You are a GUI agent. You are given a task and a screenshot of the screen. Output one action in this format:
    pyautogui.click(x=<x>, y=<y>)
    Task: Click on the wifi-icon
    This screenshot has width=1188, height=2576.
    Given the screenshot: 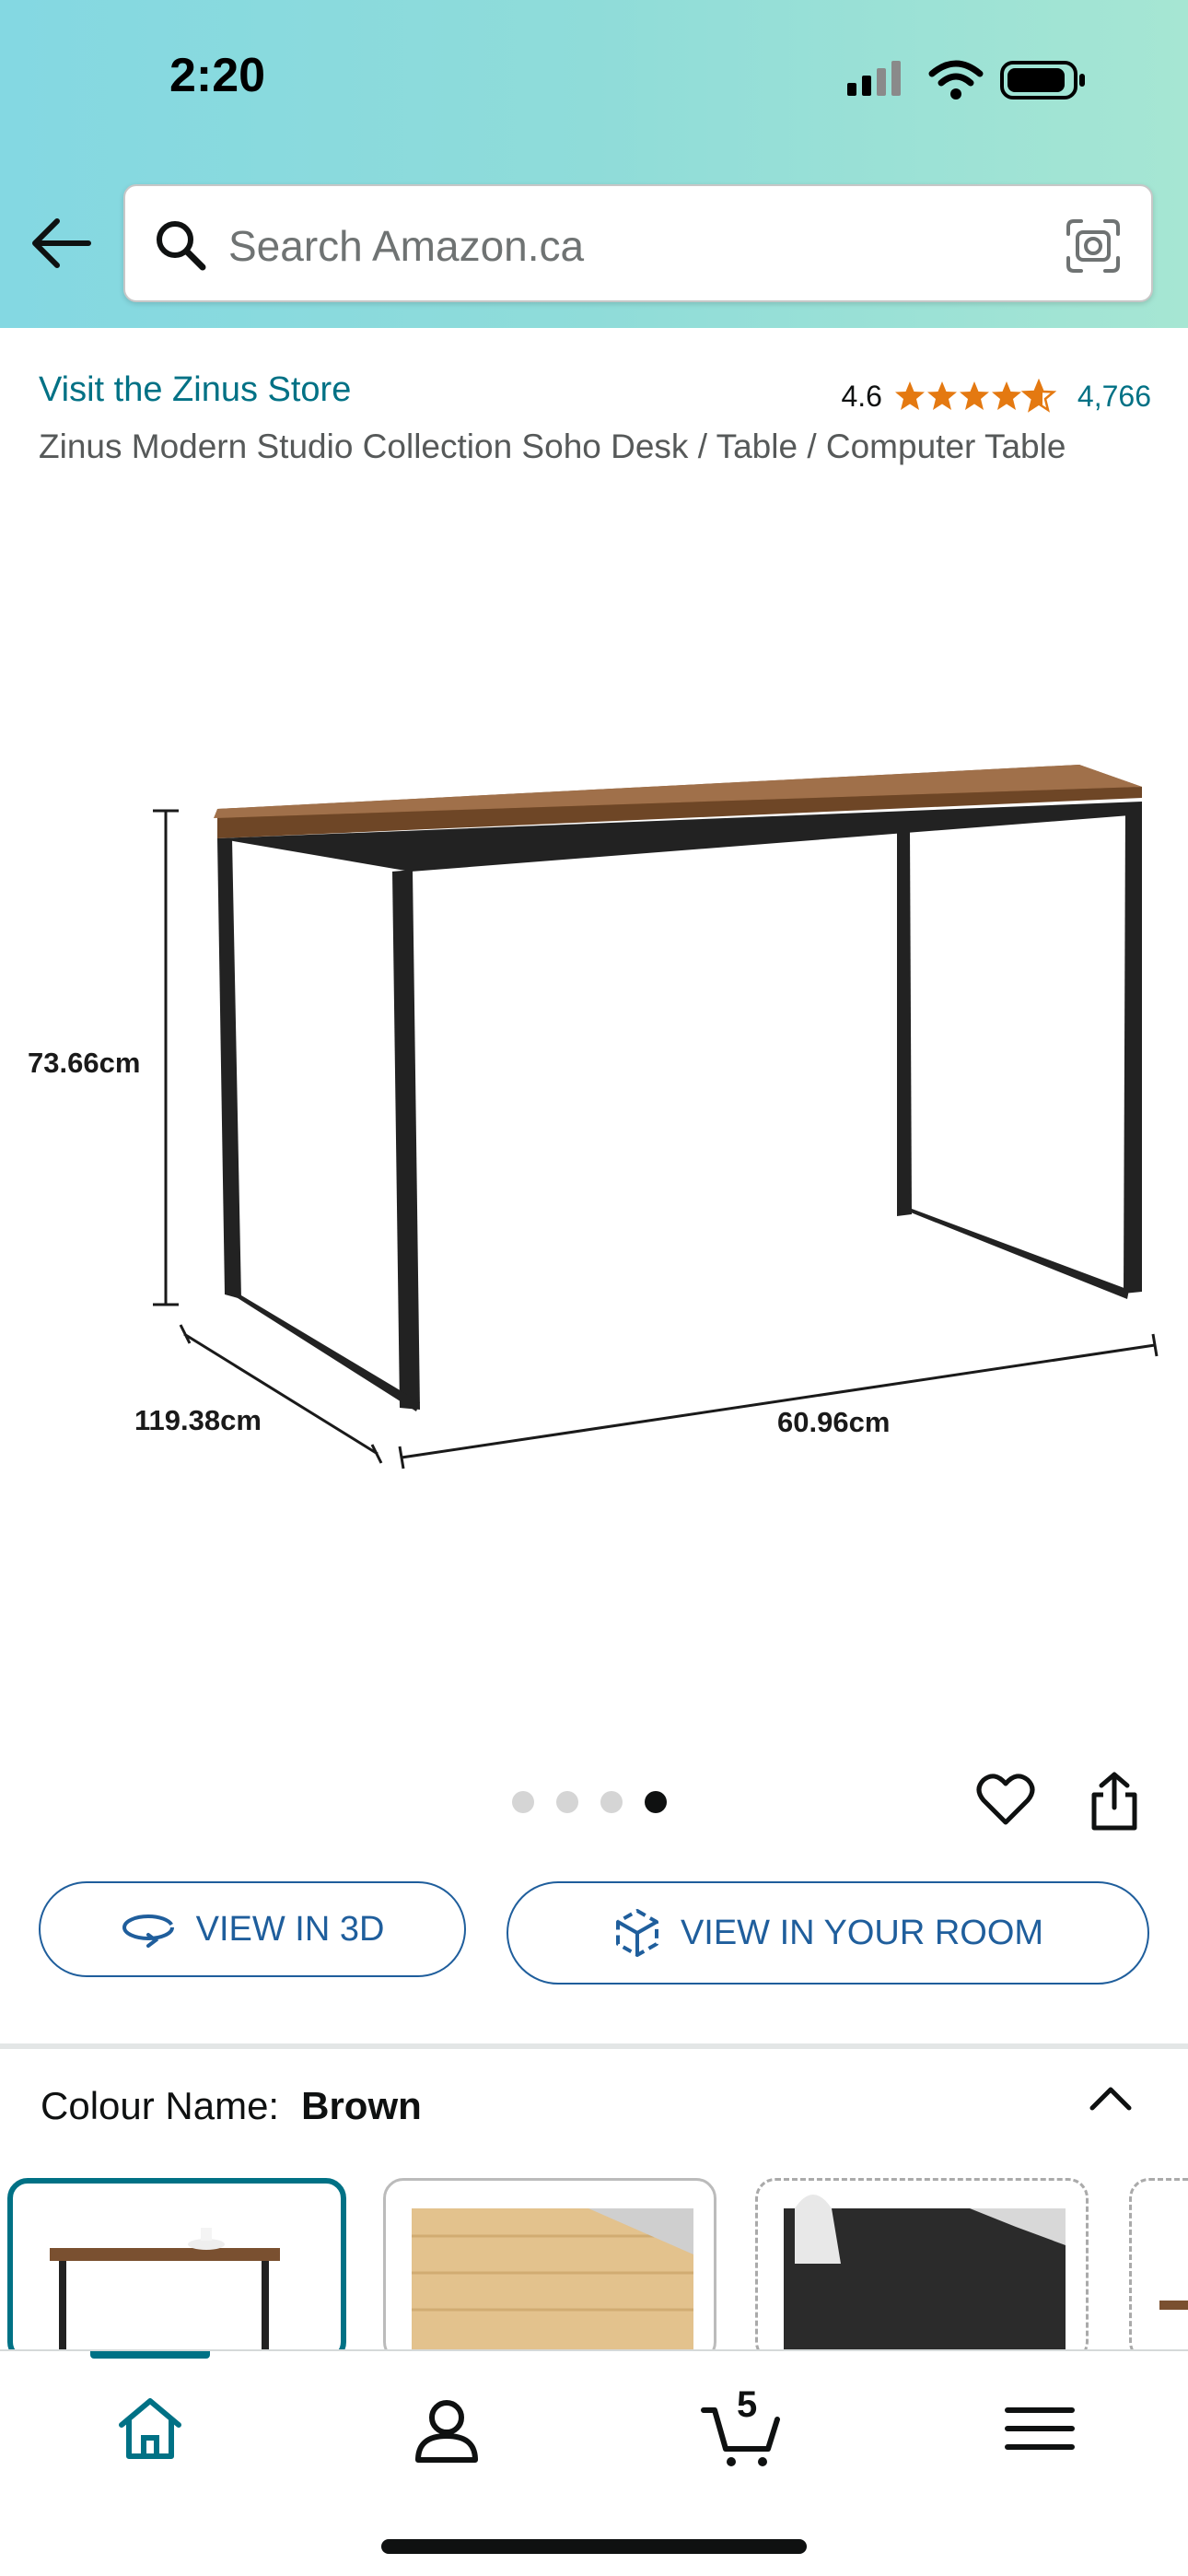 What is the action you would take?
    pyautogui.click(x=956, y=80)
    